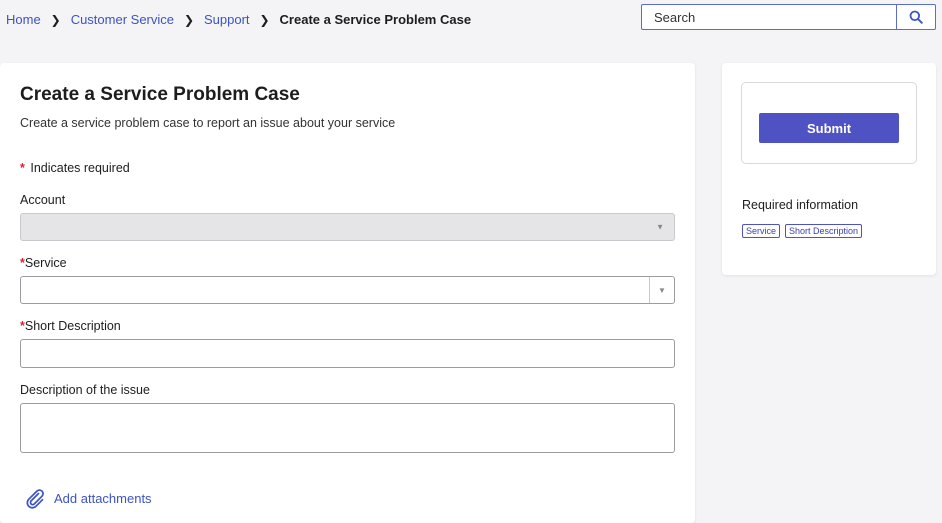 Image resolution: width=942 pixels, height=523 pixels. I want to click on add-attachments-label: Add attachments, so click(103, 498).